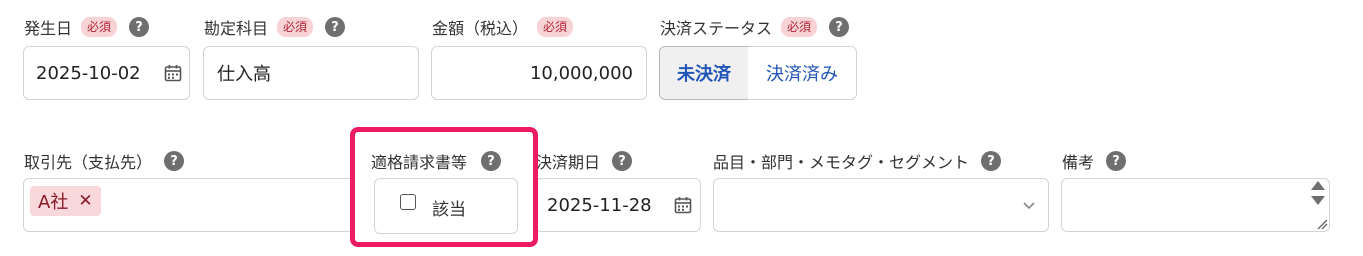 The image size is (1363, 256). I want to click on notes-textarea, so click(1195, 205).